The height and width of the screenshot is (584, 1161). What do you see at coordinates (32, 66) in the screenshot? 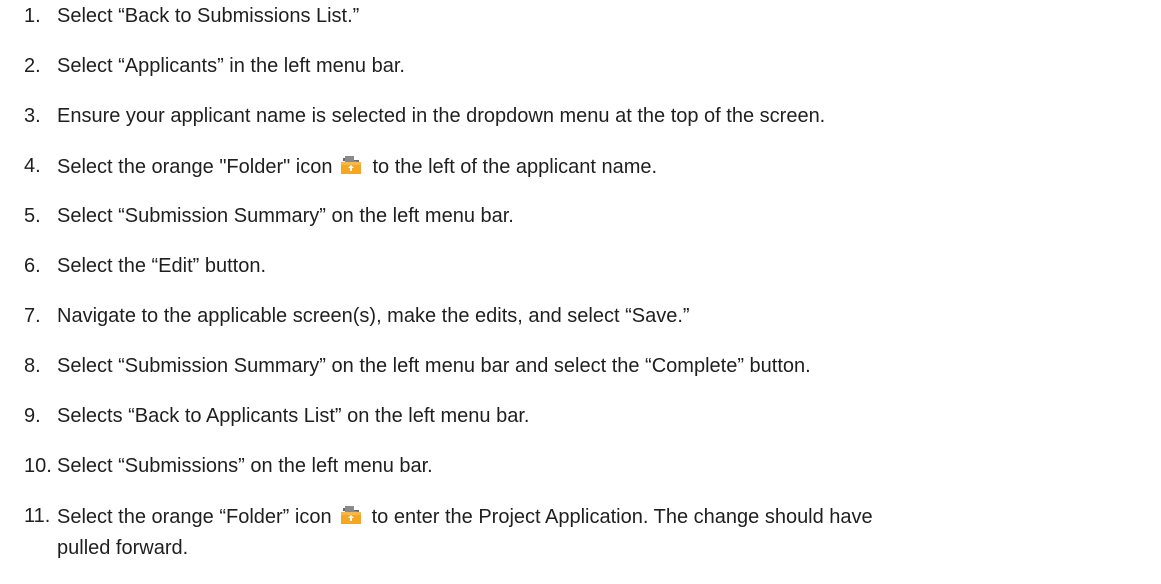
I see `list-item-number: 2.` at bounding box center [32, 66].